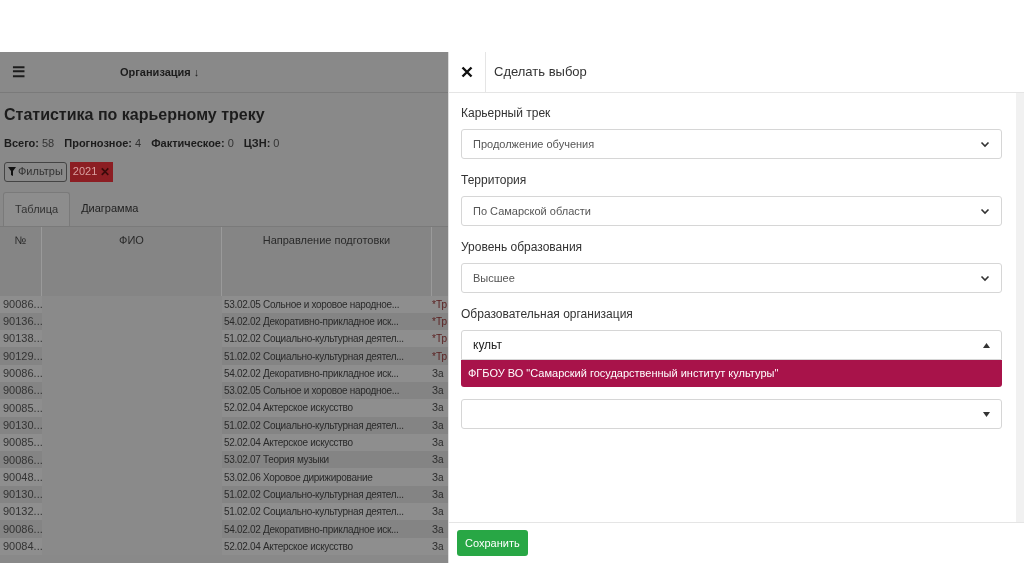 The image size is (1024, 574). Describe the element at coordinates (534, 144) in the screenshot. I see `select-value: Продолжение обучения` at that location.